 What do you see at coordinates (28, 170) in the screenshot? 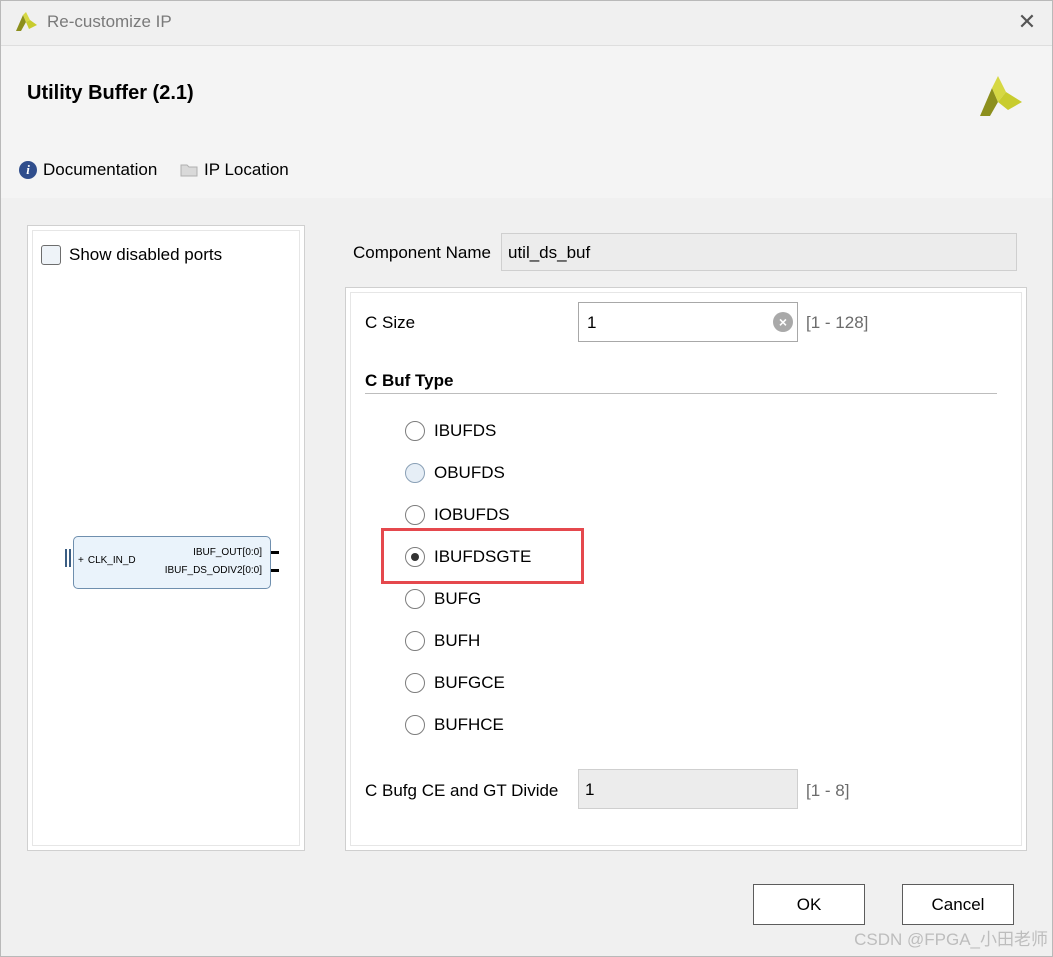
I see `info-icon: i` at bounding box center [28, 170].